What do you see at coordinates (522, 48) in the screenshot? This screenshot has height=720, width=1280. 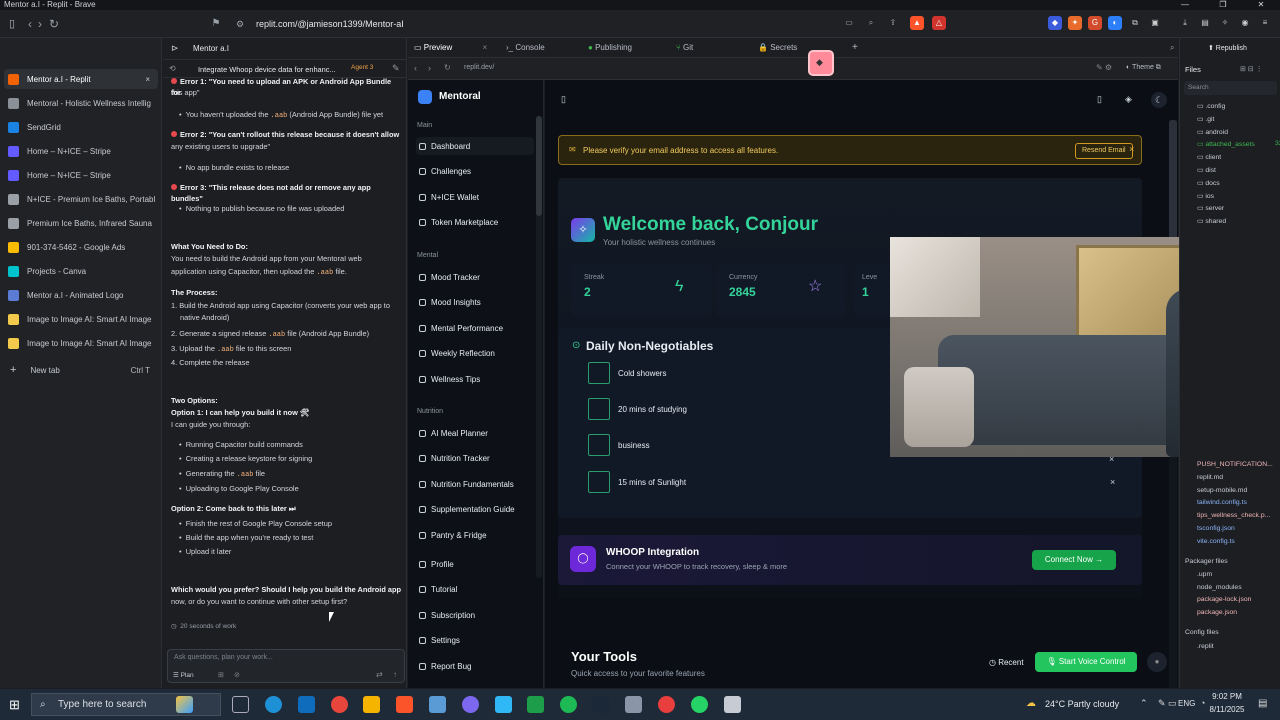 I see `tab-console: ›_ Console` at bounding box center [522, 48].